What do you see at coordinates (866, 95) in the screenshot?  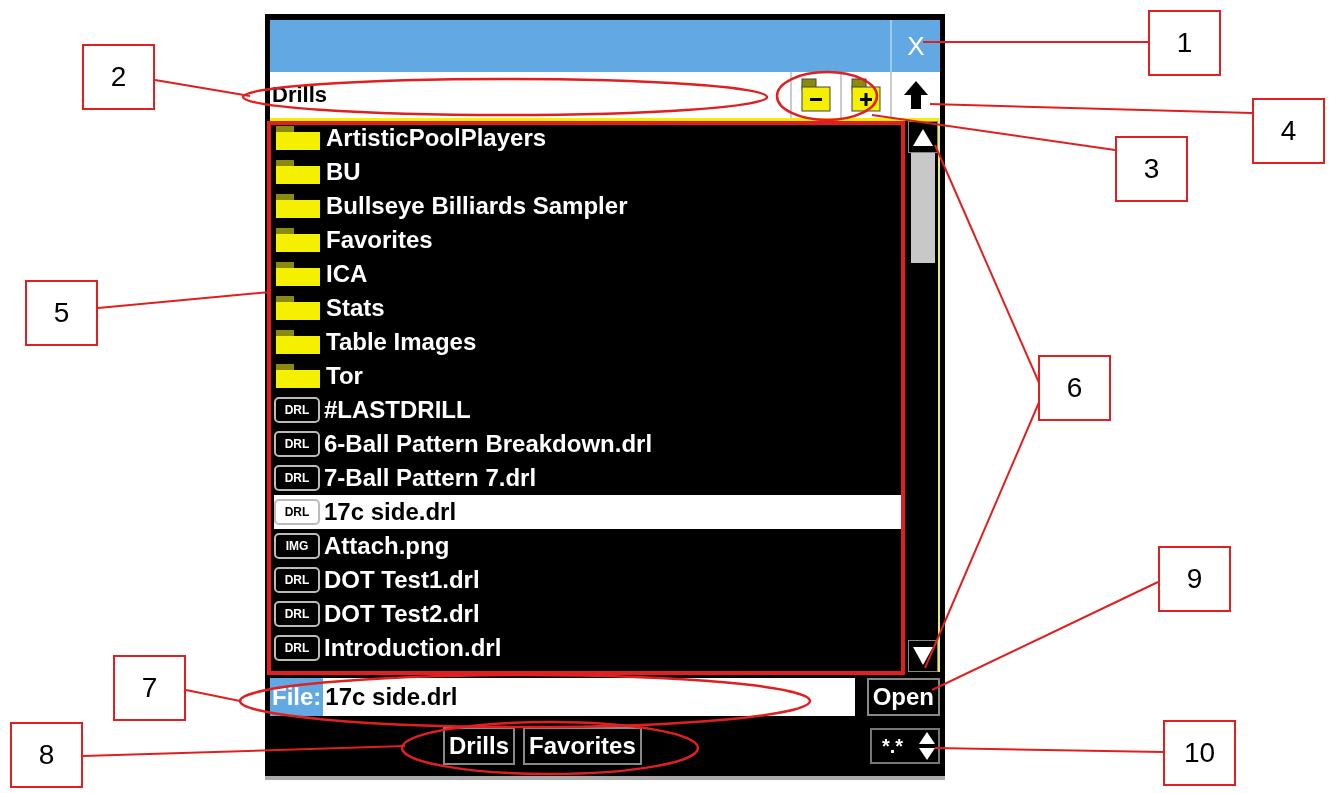 I see `folder-plus-icon` at bounding box center [866, 95].